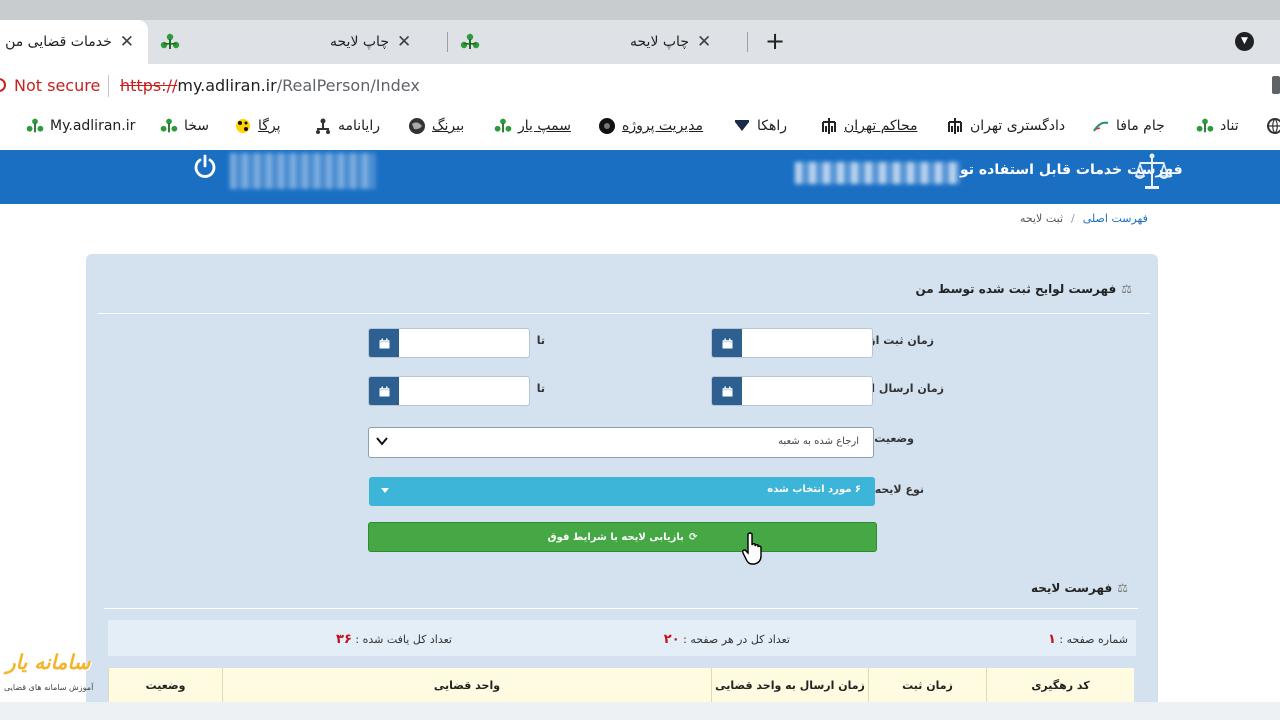  Describe the element at coordinates (1016, 289) in the screenshot. I see `panel-title-text: فهرست لوایح ثبت شده توسط من` at that location.